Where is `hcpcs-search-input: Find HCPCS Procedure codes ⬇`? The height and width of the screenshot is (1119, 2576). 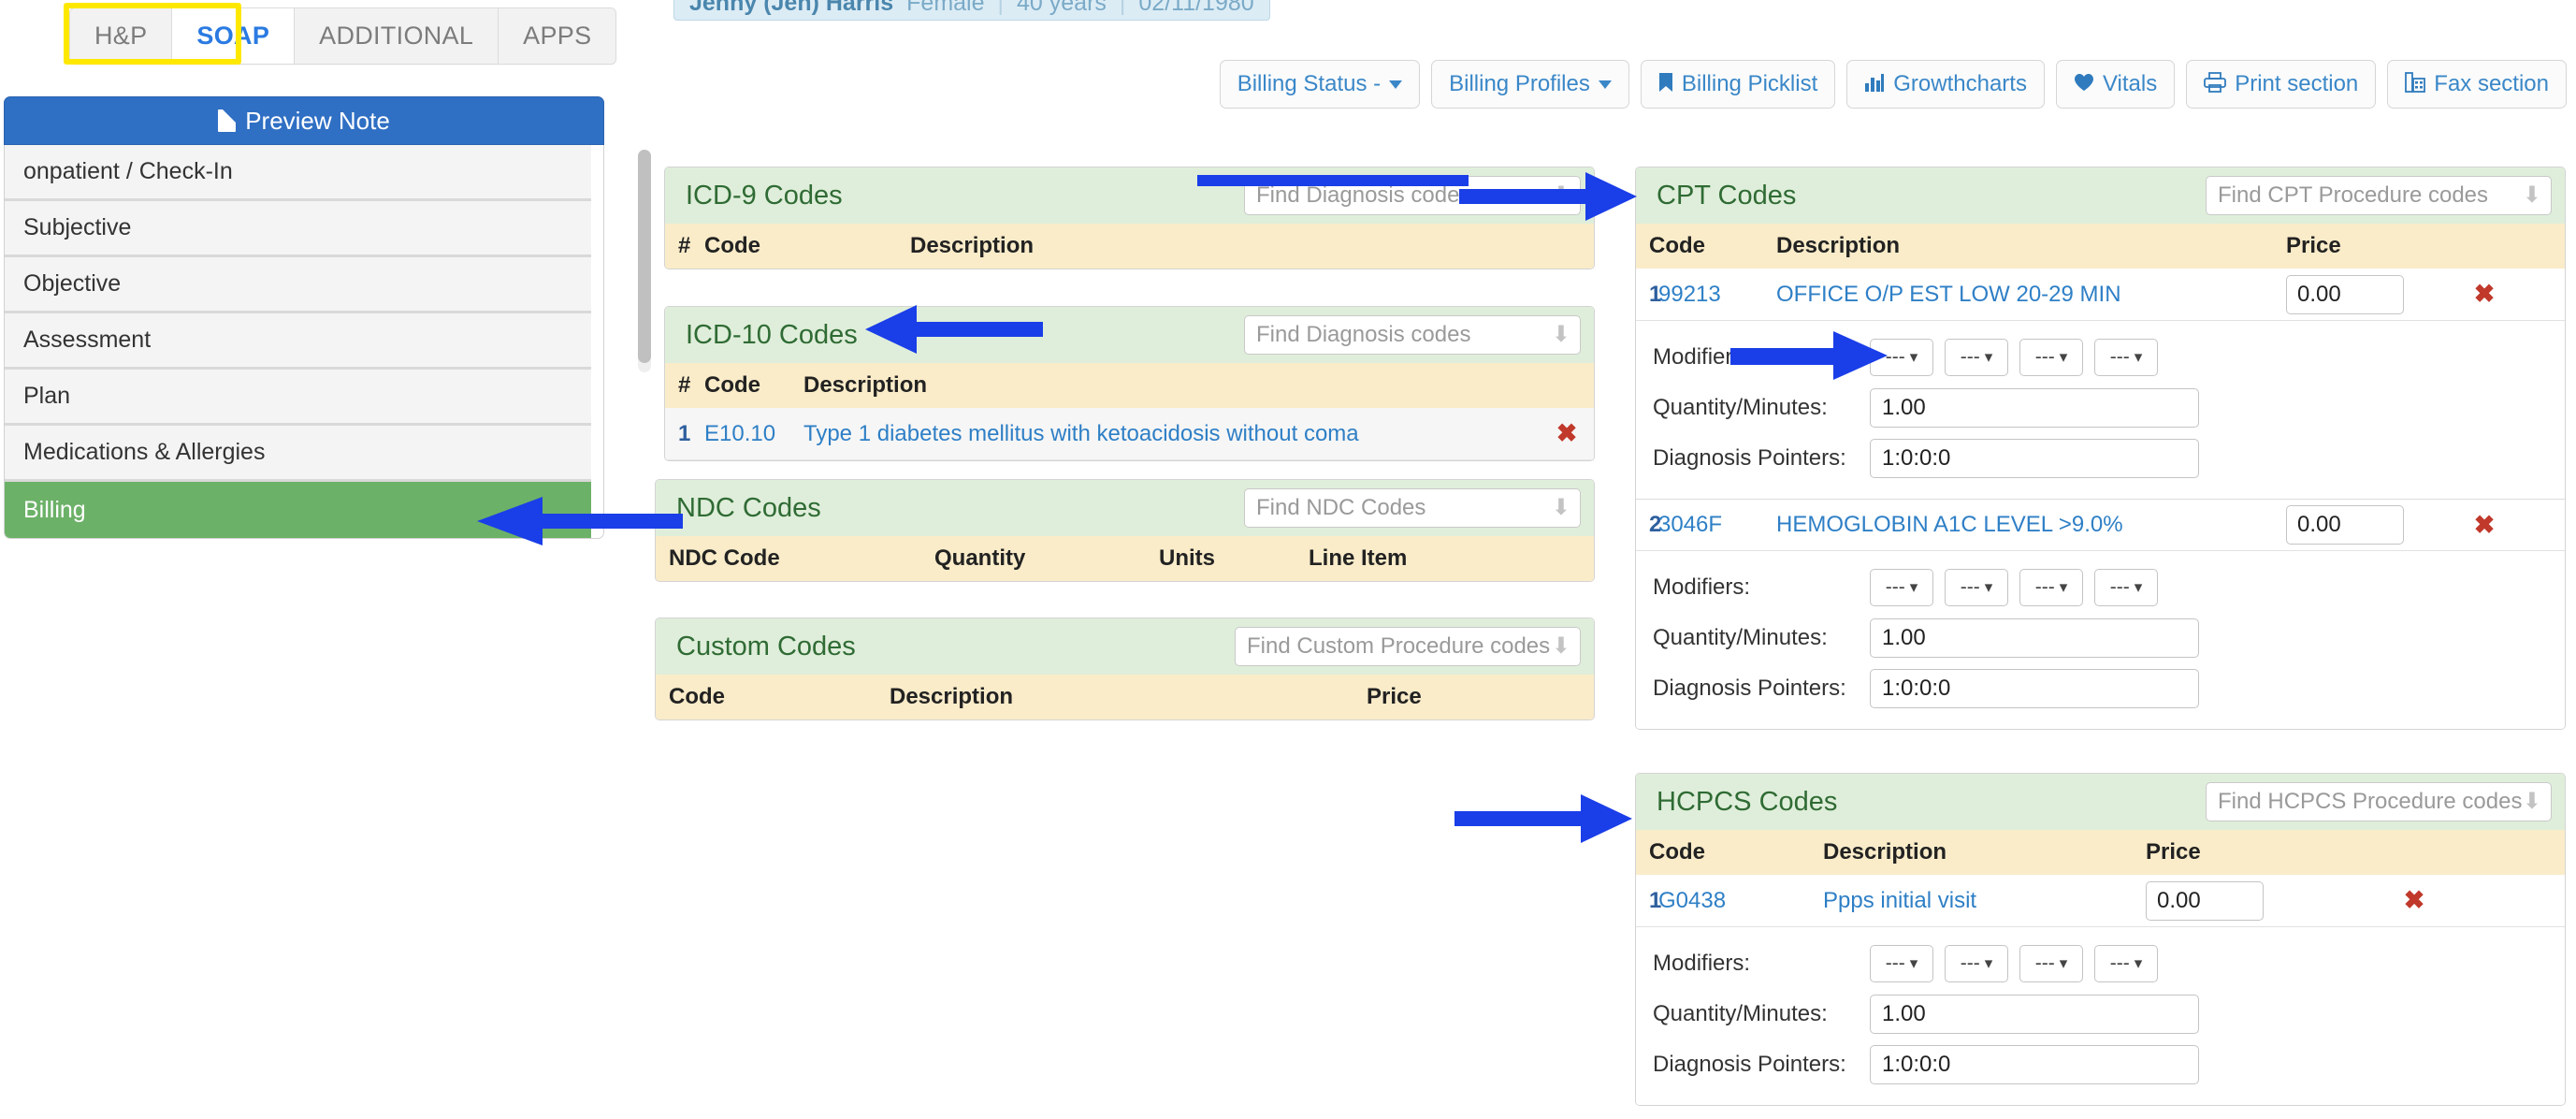 hcpcs-search-input: Find HCPCS Procedure codes ⬇ is located at coordinates (2379, 801).